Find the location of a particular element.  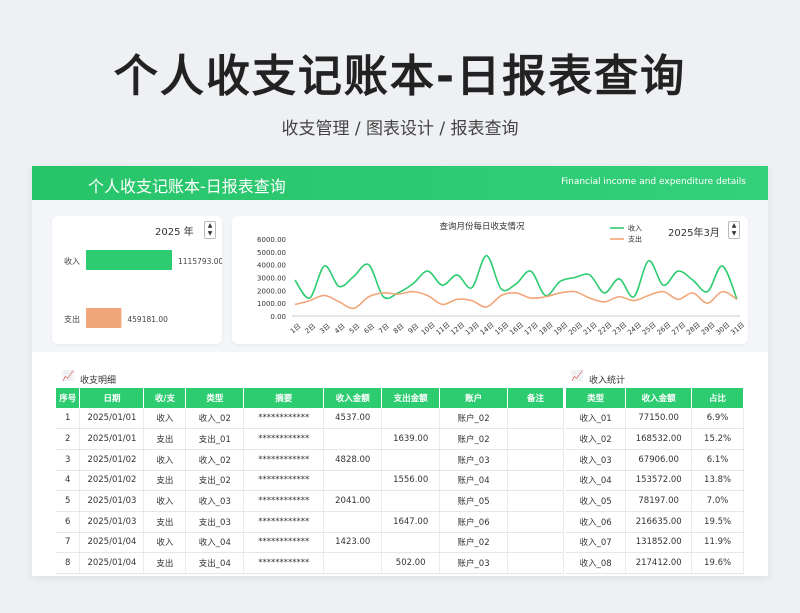

table-row: 收入_08 217412.00 19.6% is located at coordinates (655, 563).